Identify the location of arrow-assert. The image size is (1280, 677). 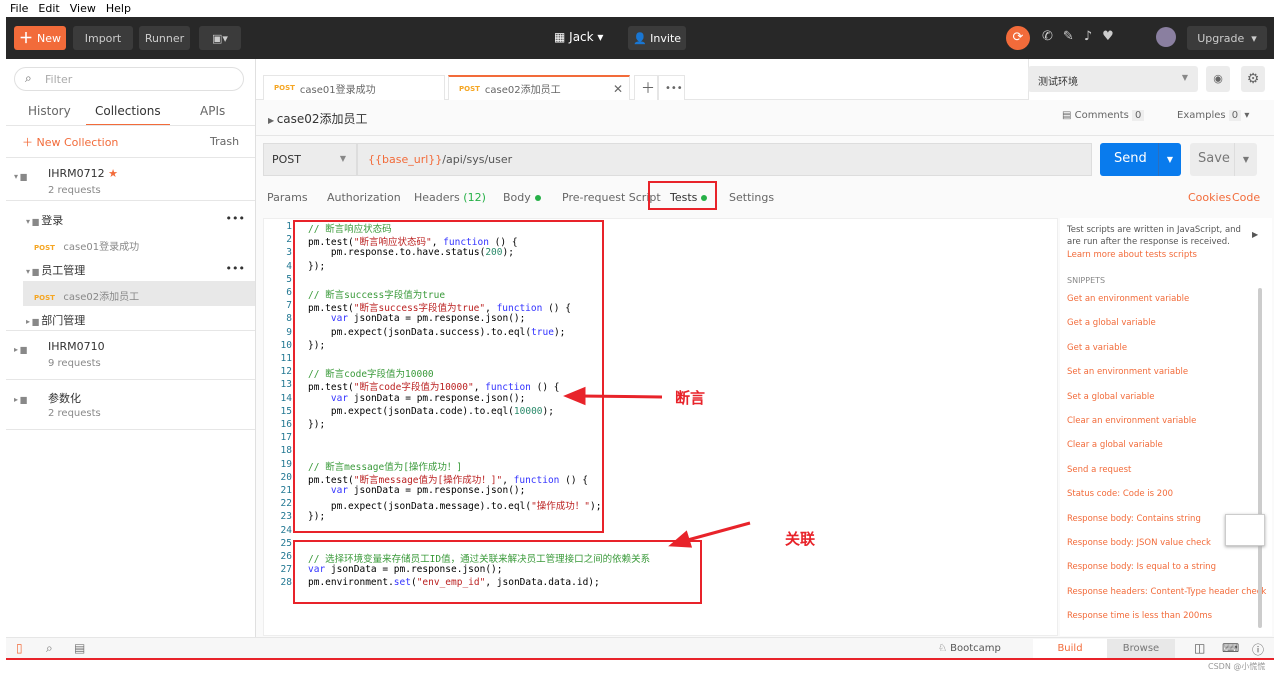
(621, 396).